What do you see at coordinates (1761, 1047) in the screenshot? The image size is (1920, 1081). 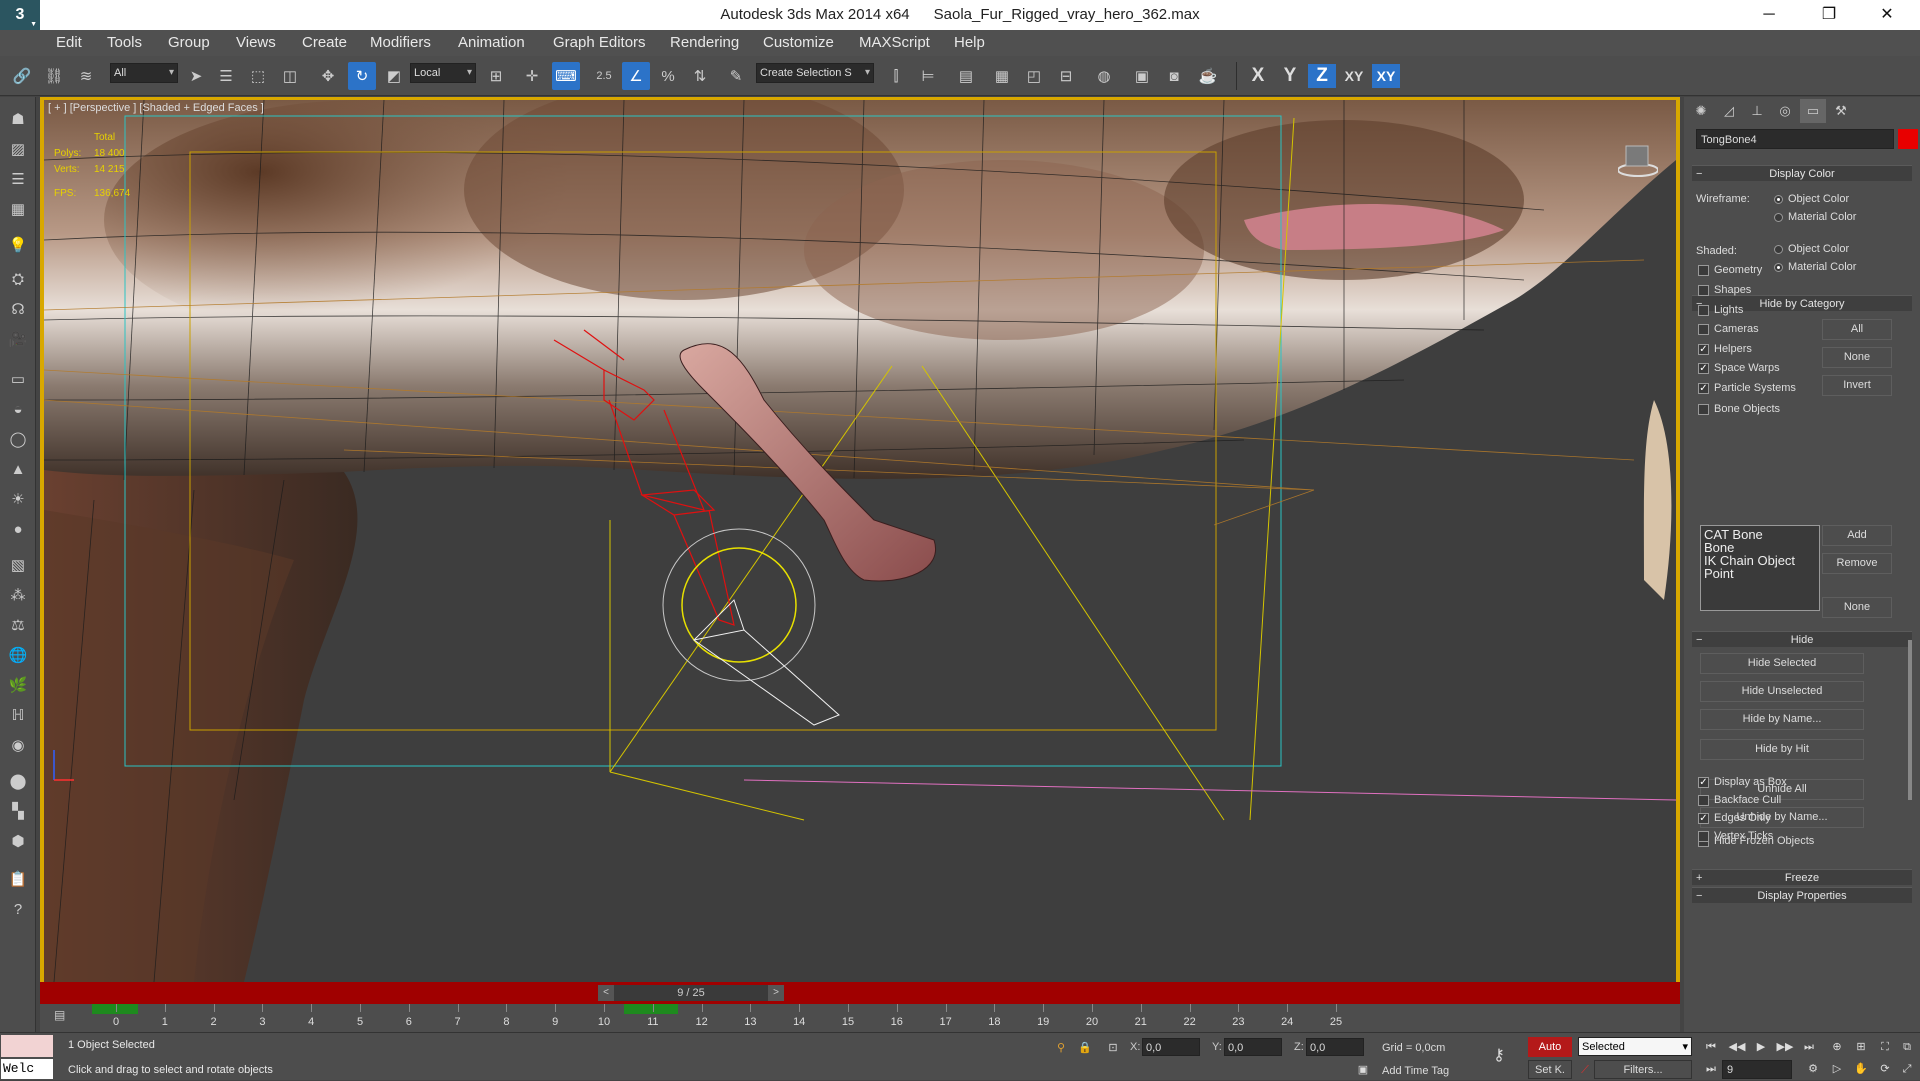 I see `play-icon: ▶` at bounding box center [1761, 1047].